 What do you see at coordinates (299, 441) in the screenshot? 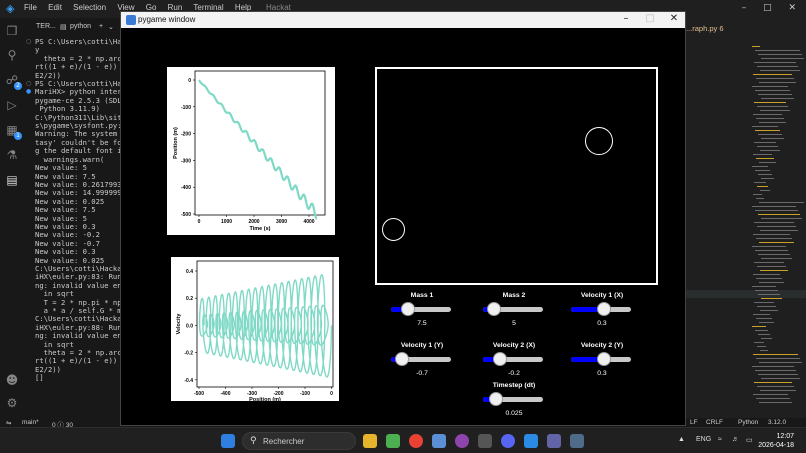
I see `taskbar-search: ⚲ Rechercher` at bounding box center [299, 441].